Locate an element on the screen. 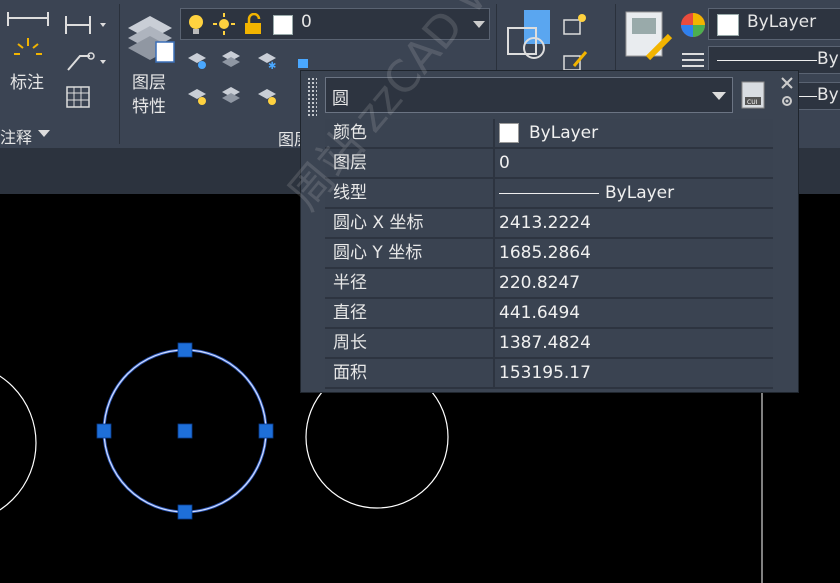 This screenshot has width=840, height=583. grip-center is located at coordinates (185, 431).